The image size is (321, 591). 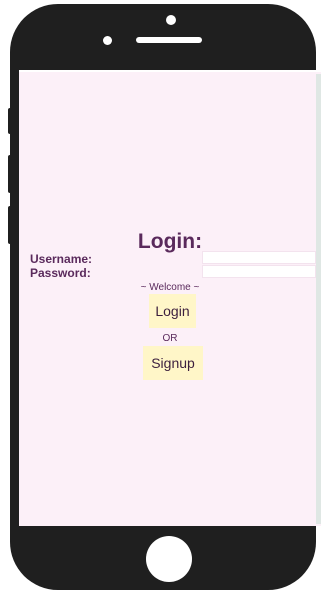 What do you see at coordinates (169, 40) in the screenshot?
I see `earpiece-speaker` at bounding box center [169, 40].